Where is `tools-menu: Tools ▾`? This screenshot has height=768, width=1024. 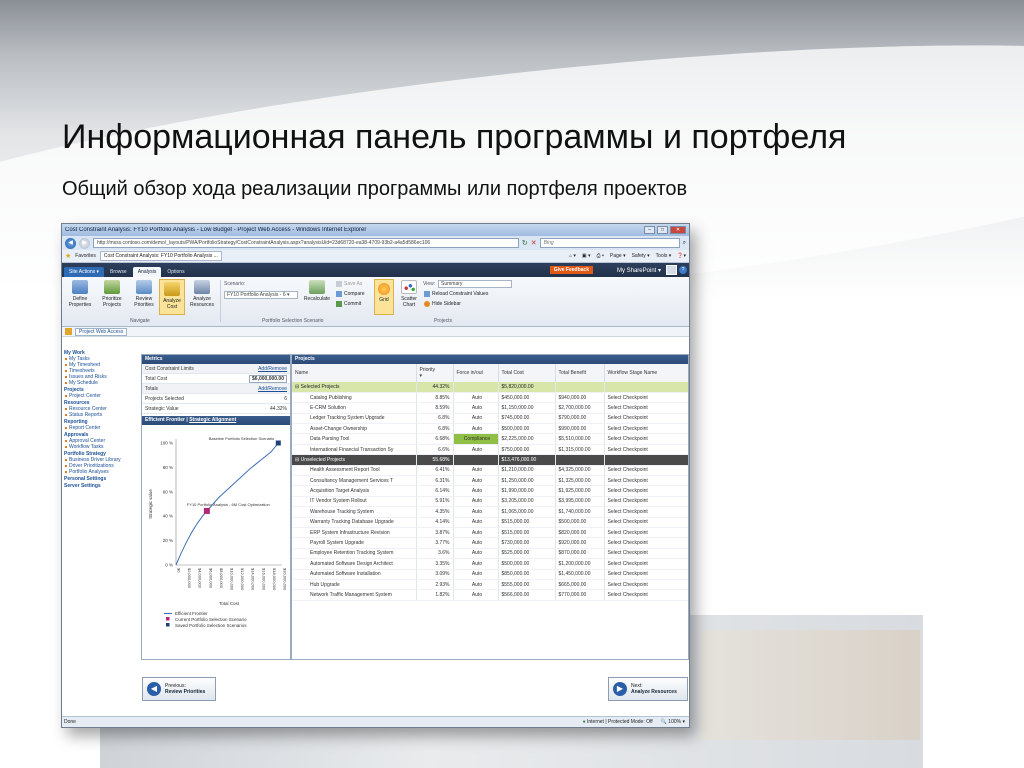
tools-menu: Tools ▾ is located at coordinates (664, 256).